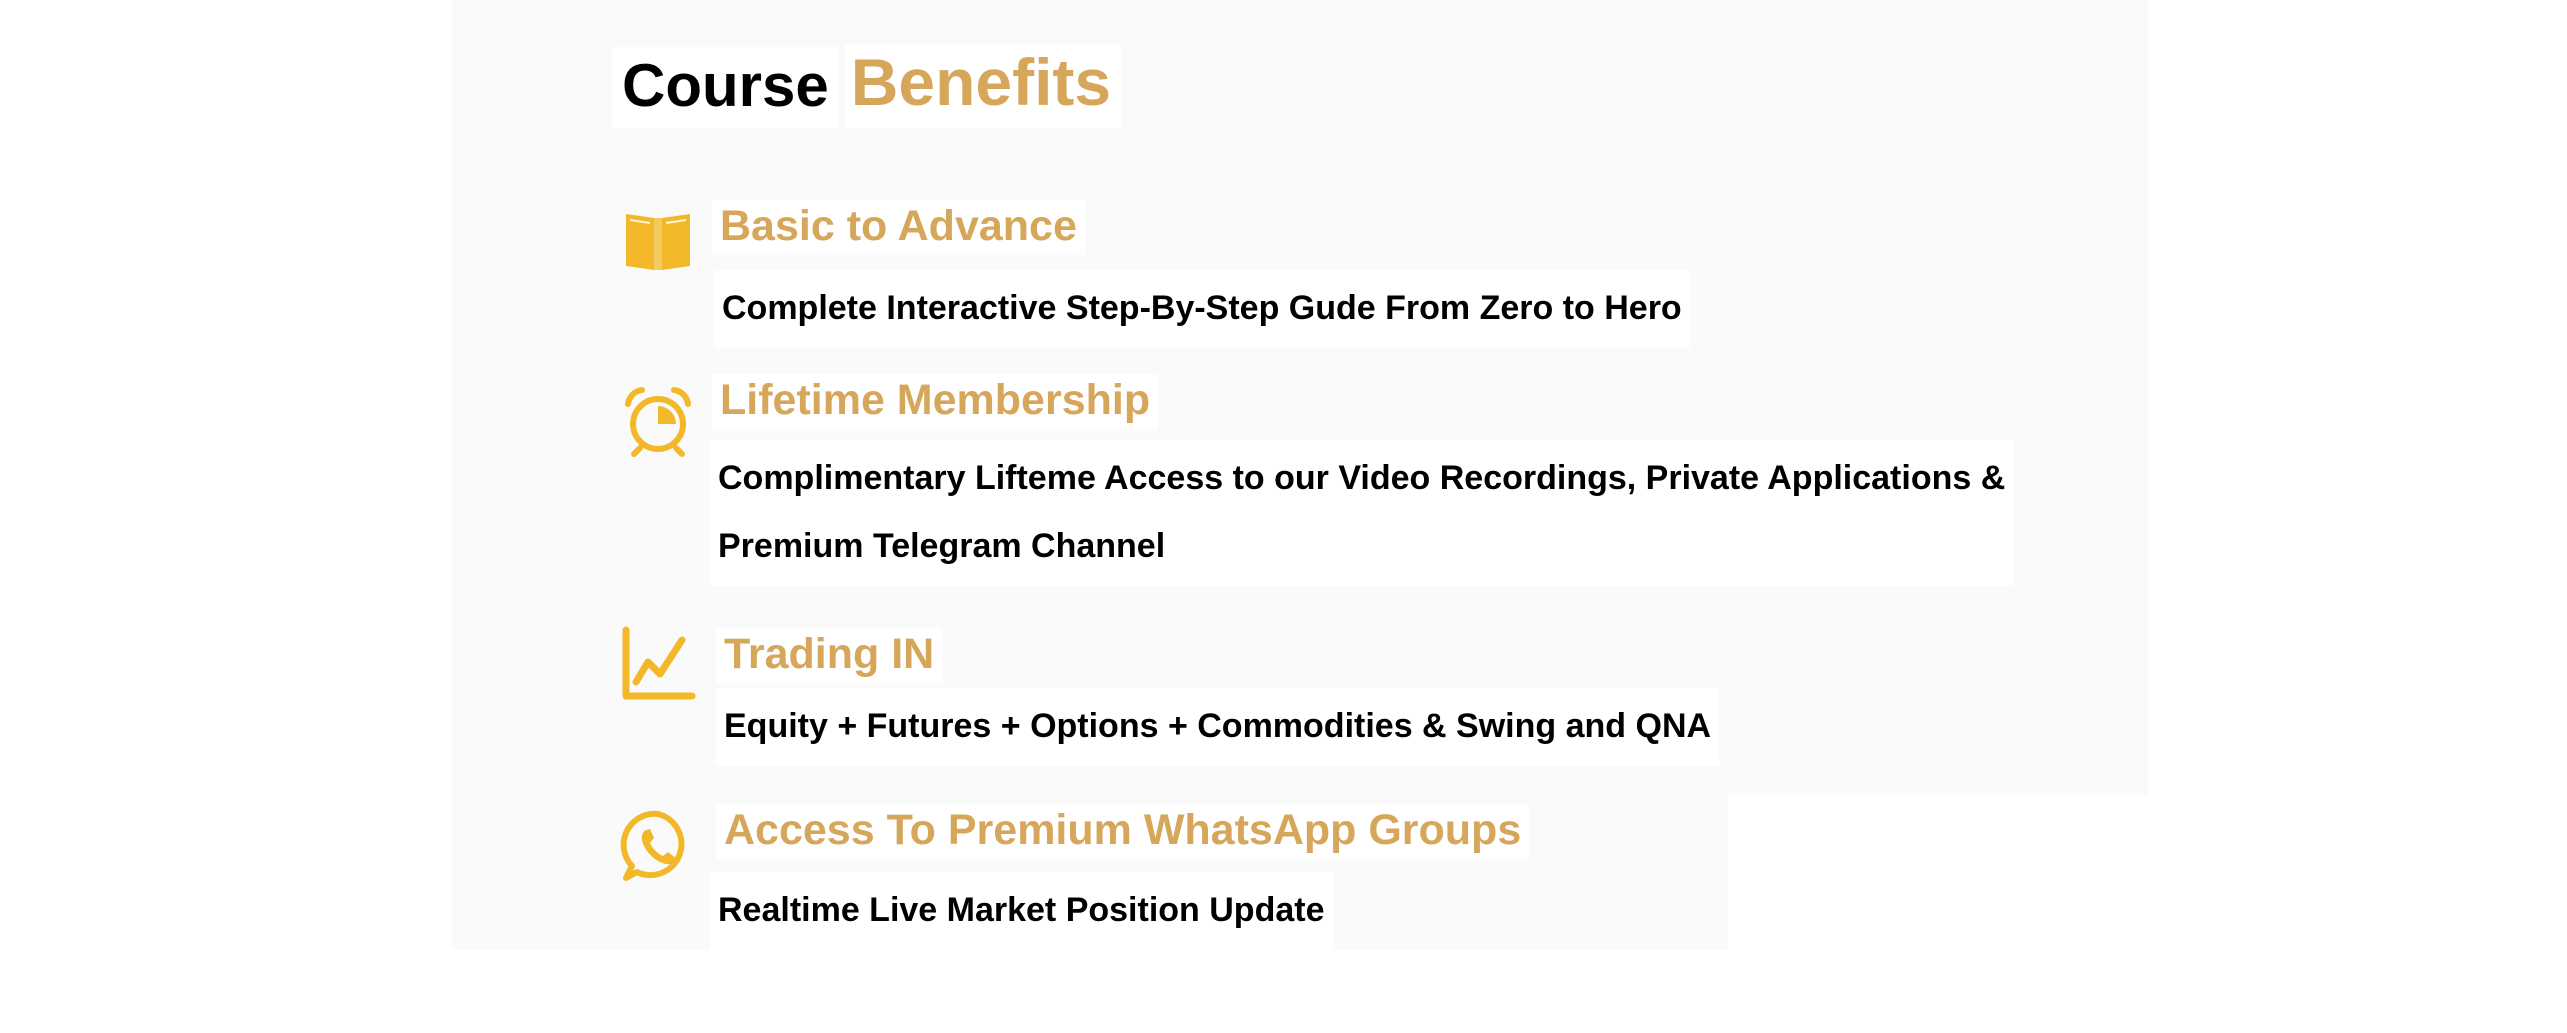 Image resolution: width=2567 pixels, height=1033 pixels. What do you see at coordinates (725, 87) in the screenshot?
I see `section-title-course: Course` at bounding box center [725, 87].